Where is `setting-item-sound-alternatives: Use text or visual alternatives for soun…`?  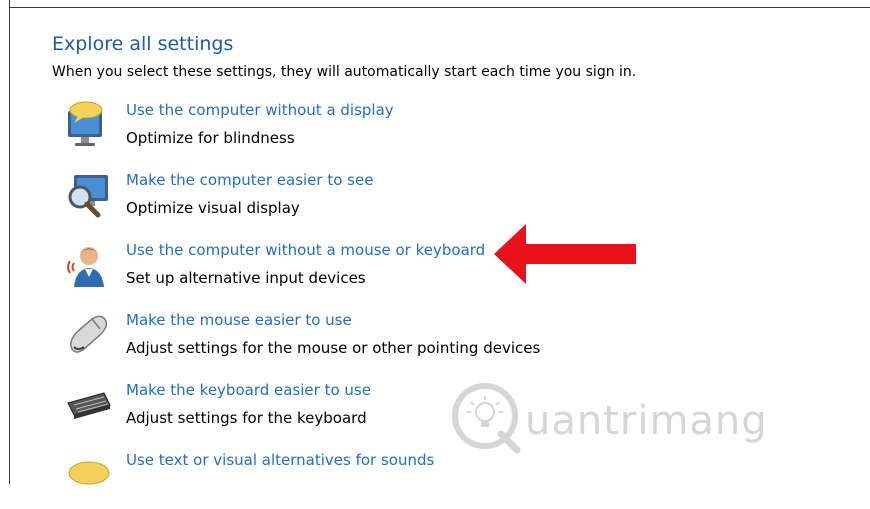
setting-item-sound-alternatives: Use text or visual alternatives for soun… is located at coordinates (340, 480).